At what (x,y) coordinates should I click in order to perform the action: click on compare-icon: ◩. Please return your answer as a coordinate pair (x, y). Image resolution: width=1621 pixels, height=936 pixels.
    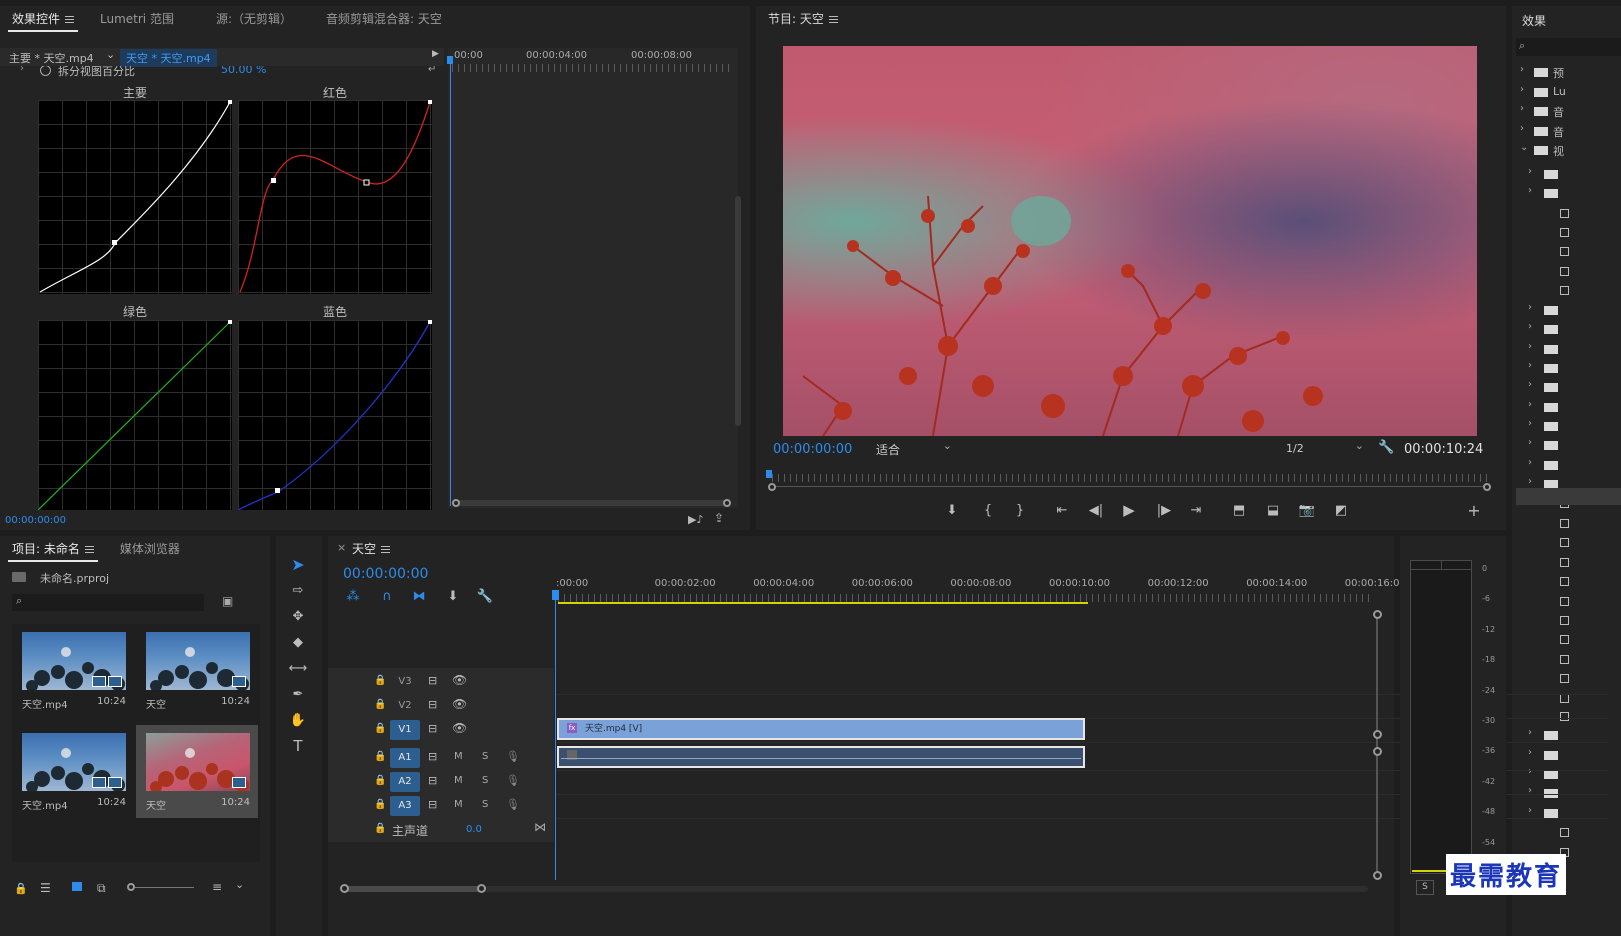
    Looking at the image, I should click on (1341, 510).